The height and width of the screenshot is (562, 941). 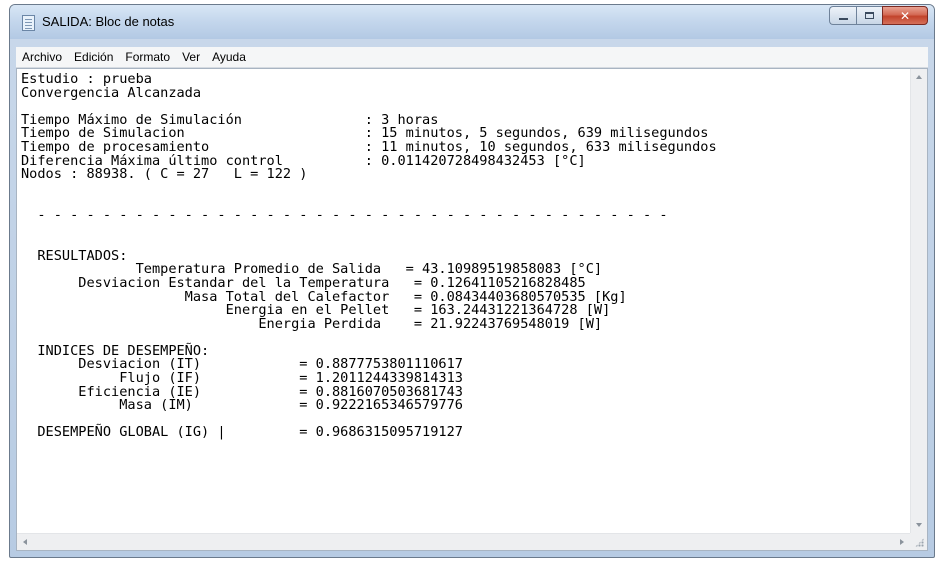 I want to click on maximize-button, so click(x=869, y=15).